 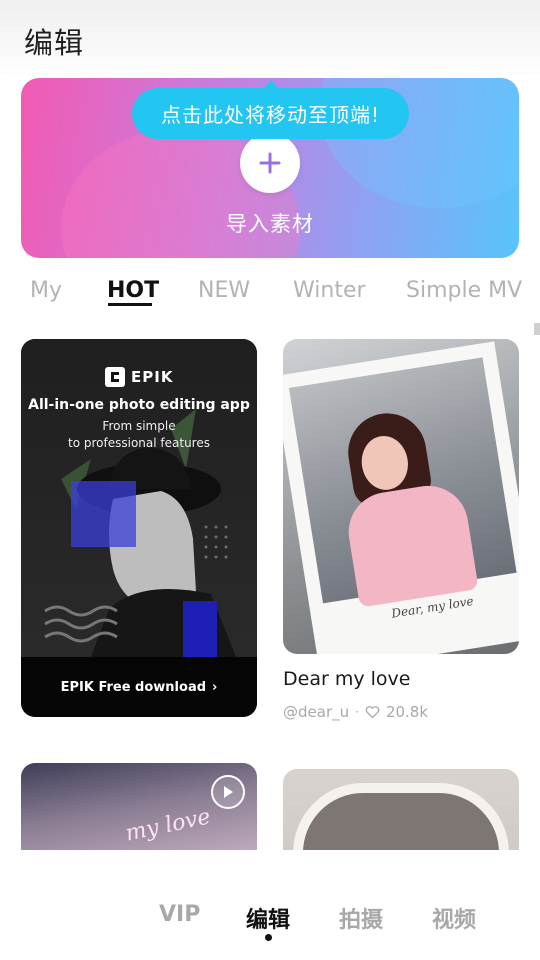 What do you see at coordinates (316, 712) in the screenshot?
I see `template-author: @dear_u` at bounding box center [316, 712].